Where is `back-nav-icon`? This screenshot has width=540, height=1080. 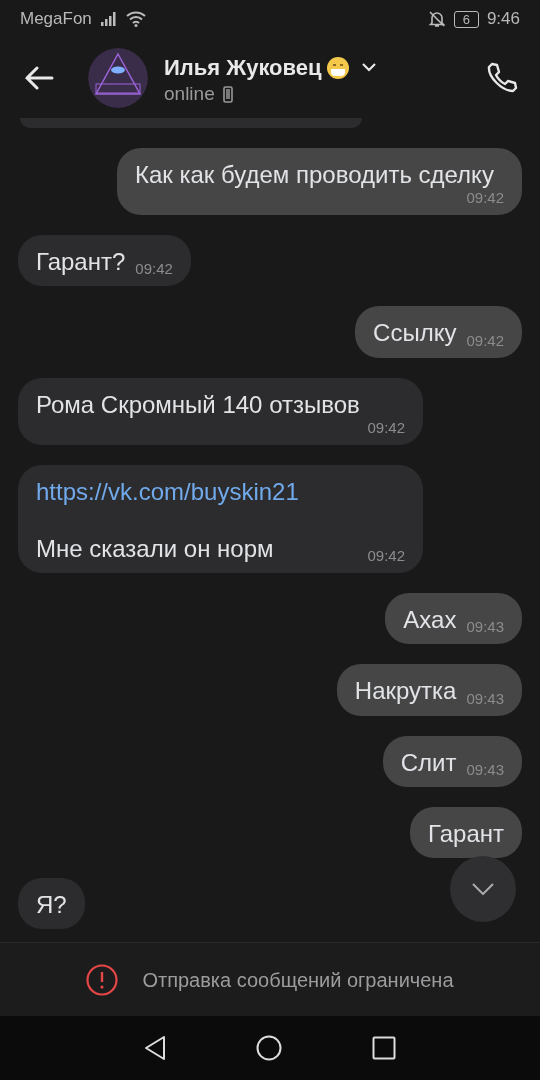 back-nav-icon is located at coordinates (155, 1048).